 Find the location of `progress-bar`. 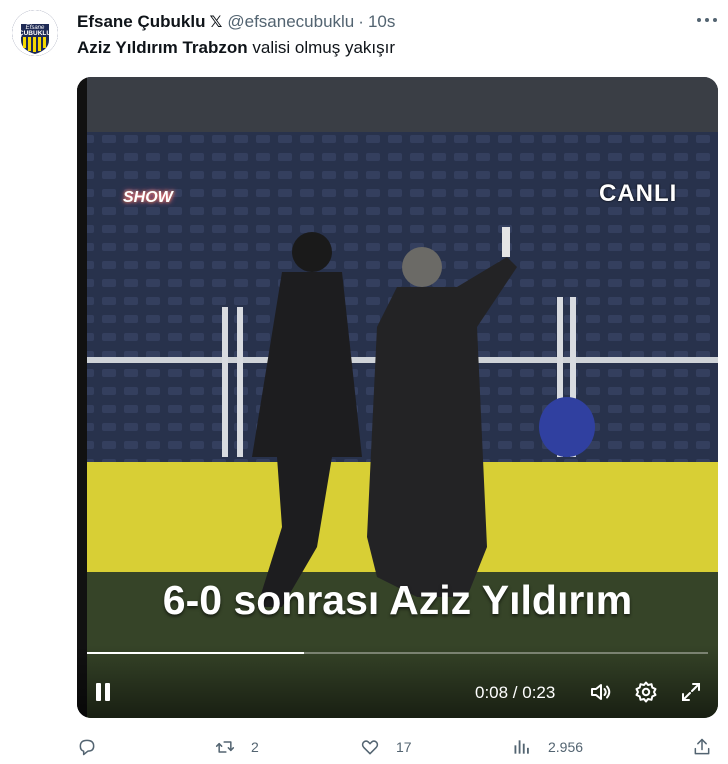

progress-bar is located at coordinates (397, 653).